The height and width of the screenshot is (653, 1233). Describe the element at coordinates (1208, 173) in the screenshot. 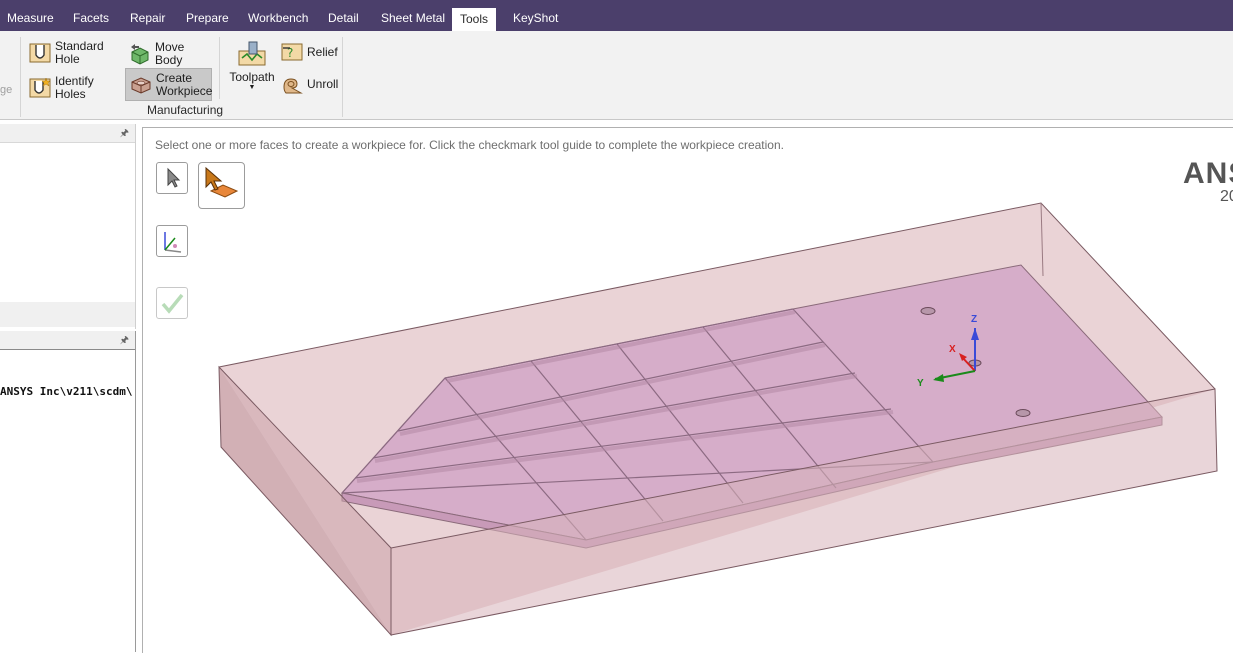

I see `brand-logo: ANS` at that location.